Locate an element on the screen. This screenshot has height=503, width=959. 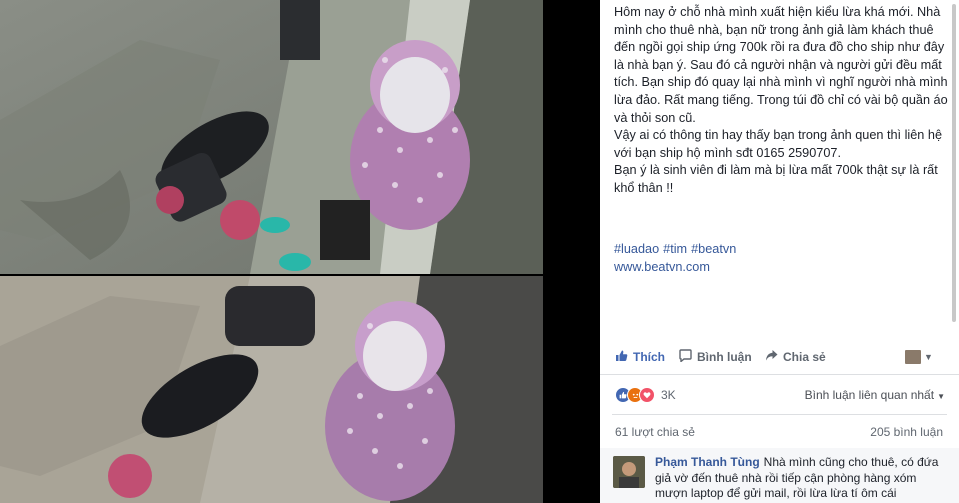
chevron-down-icon: ▼ is located at coordinates (928, 357).